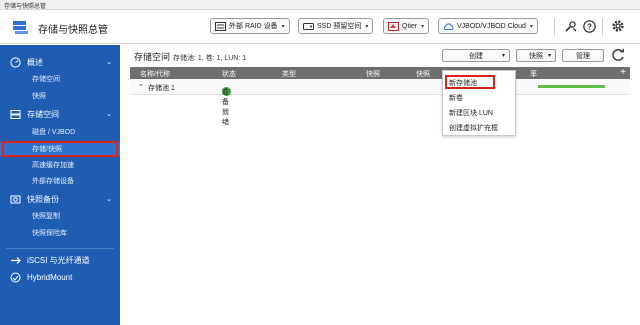  Describe the element at coordinates (289, 74) in the screenshot. I see `column-header: 类型` at that location.